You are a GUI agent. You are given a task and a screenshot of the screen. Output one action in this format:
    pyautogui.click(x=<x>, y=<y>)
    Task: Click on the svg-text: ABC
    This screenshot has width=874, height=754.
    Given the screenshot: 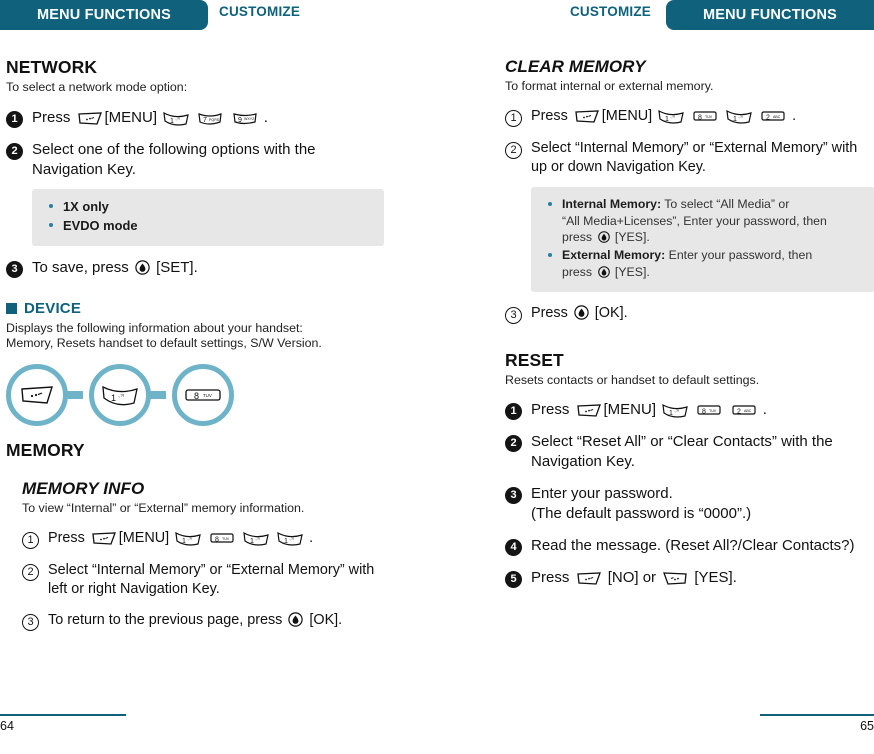 What is the action you would take?
    pyautogui.click(x=777, y=117)
    